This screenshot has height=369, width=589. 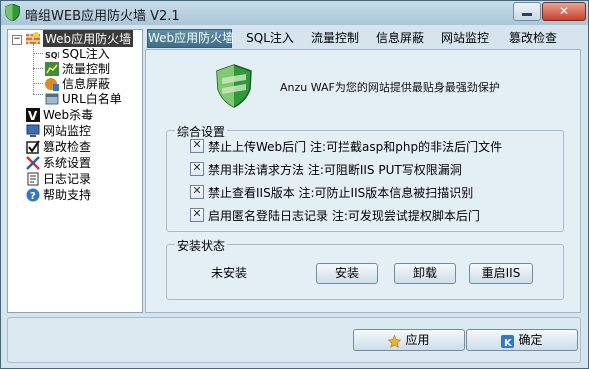 I want to click on option-block-webshell: ✕ 禁止上传Web后门 注:可拦截asp和php的非法后门文件, so click(x=346, y=146).